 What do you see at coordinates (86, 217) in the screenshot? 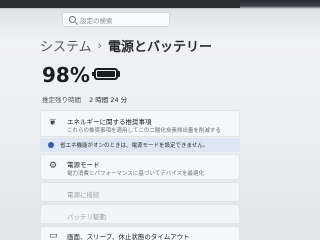
I see `on-battery-label: バッテリ駆動` at bounding box center [86, 217].